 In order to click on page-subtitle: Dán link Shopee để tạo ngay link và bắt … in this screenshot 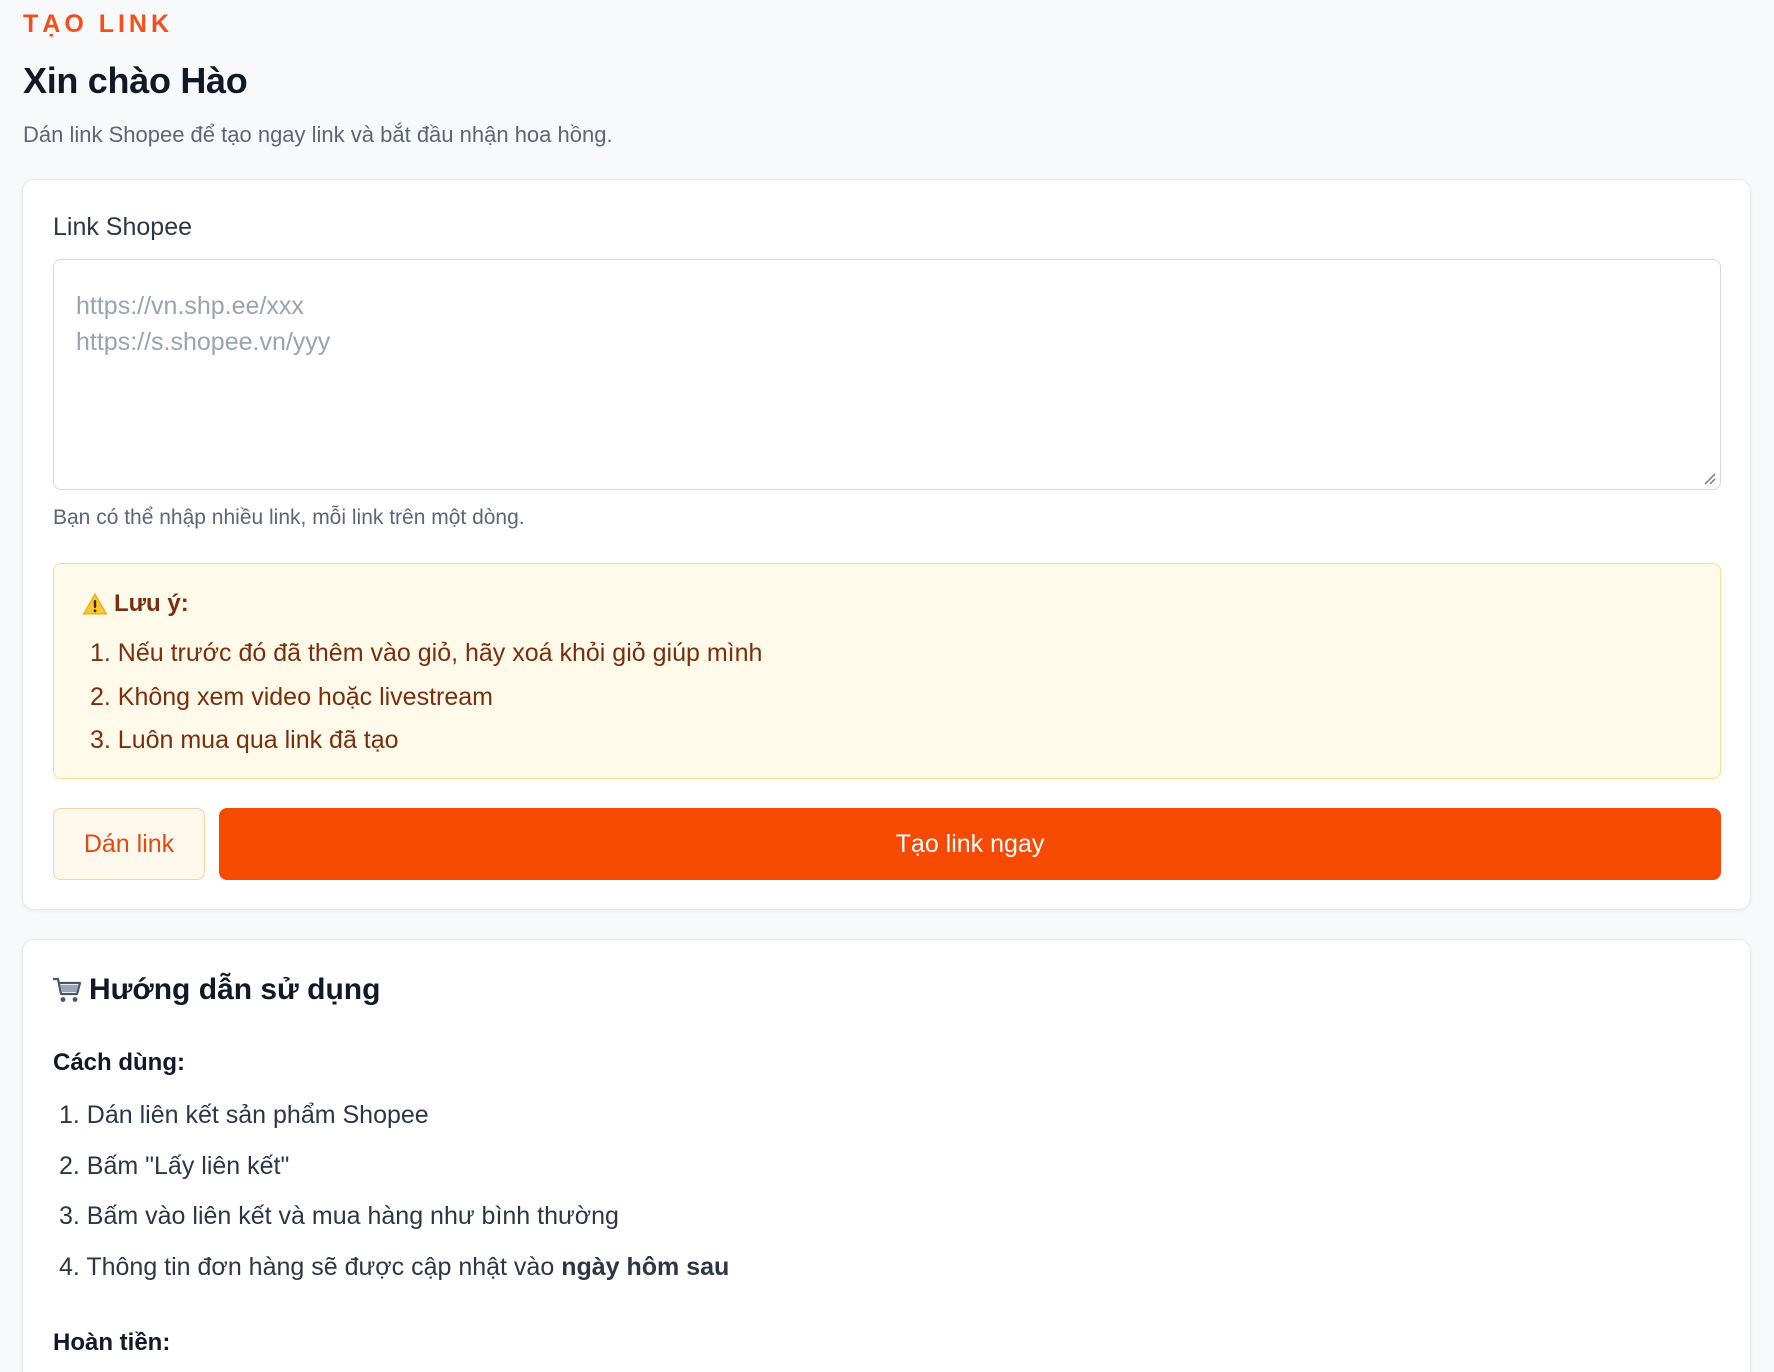, I will do `click(318, 134)`.